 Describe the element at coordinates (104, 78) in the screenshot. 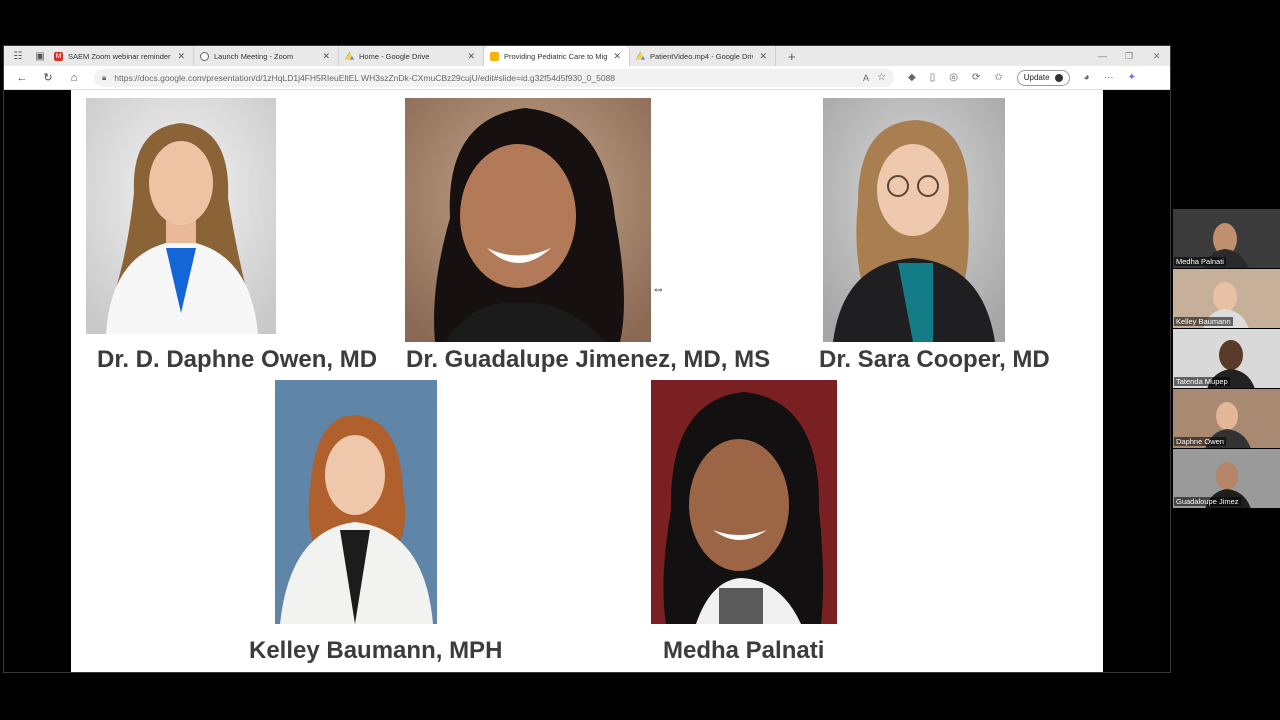

I see `lock-icon: 🔒︎` at that location.